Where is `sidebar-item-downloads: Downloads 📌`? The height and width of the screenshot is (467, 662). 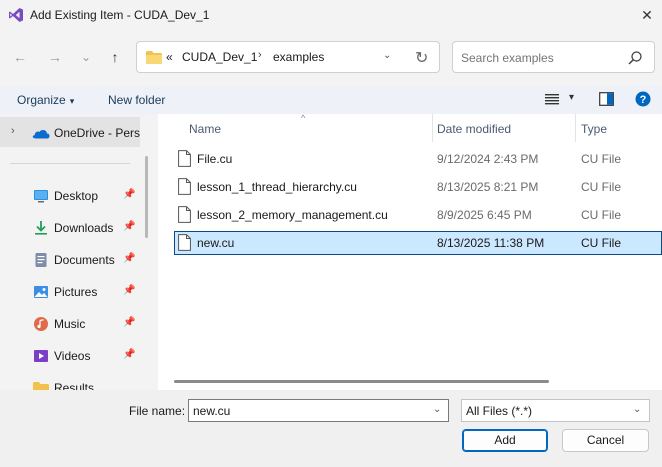
sidebar-item-downloads: Downloads 📌 is located at coordinates (70, 228).